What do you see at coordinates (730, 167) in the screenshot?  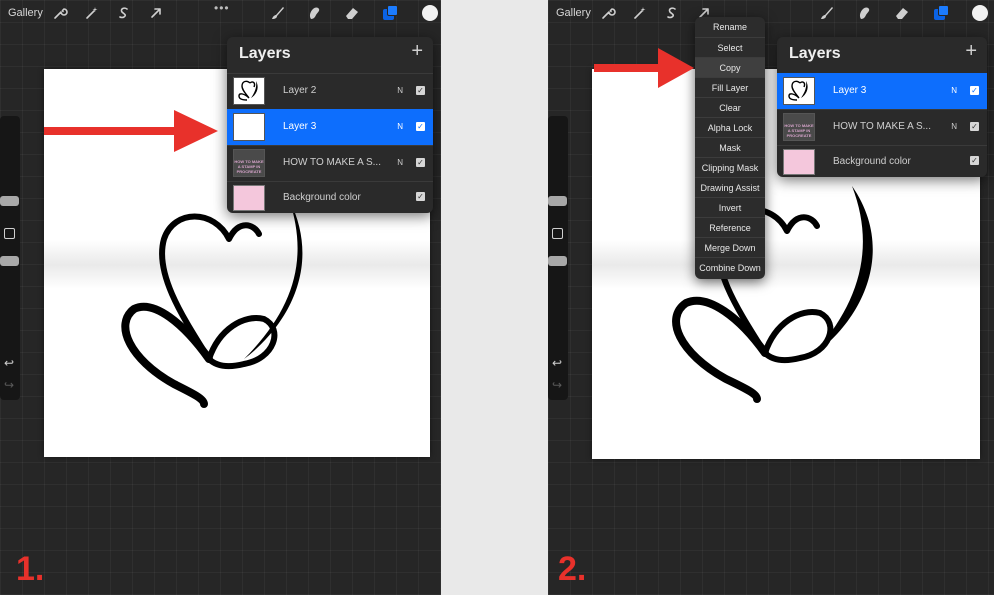 I see `menu-item-clipping-mask: Clipping Mask` at bounding box center [730, 167].